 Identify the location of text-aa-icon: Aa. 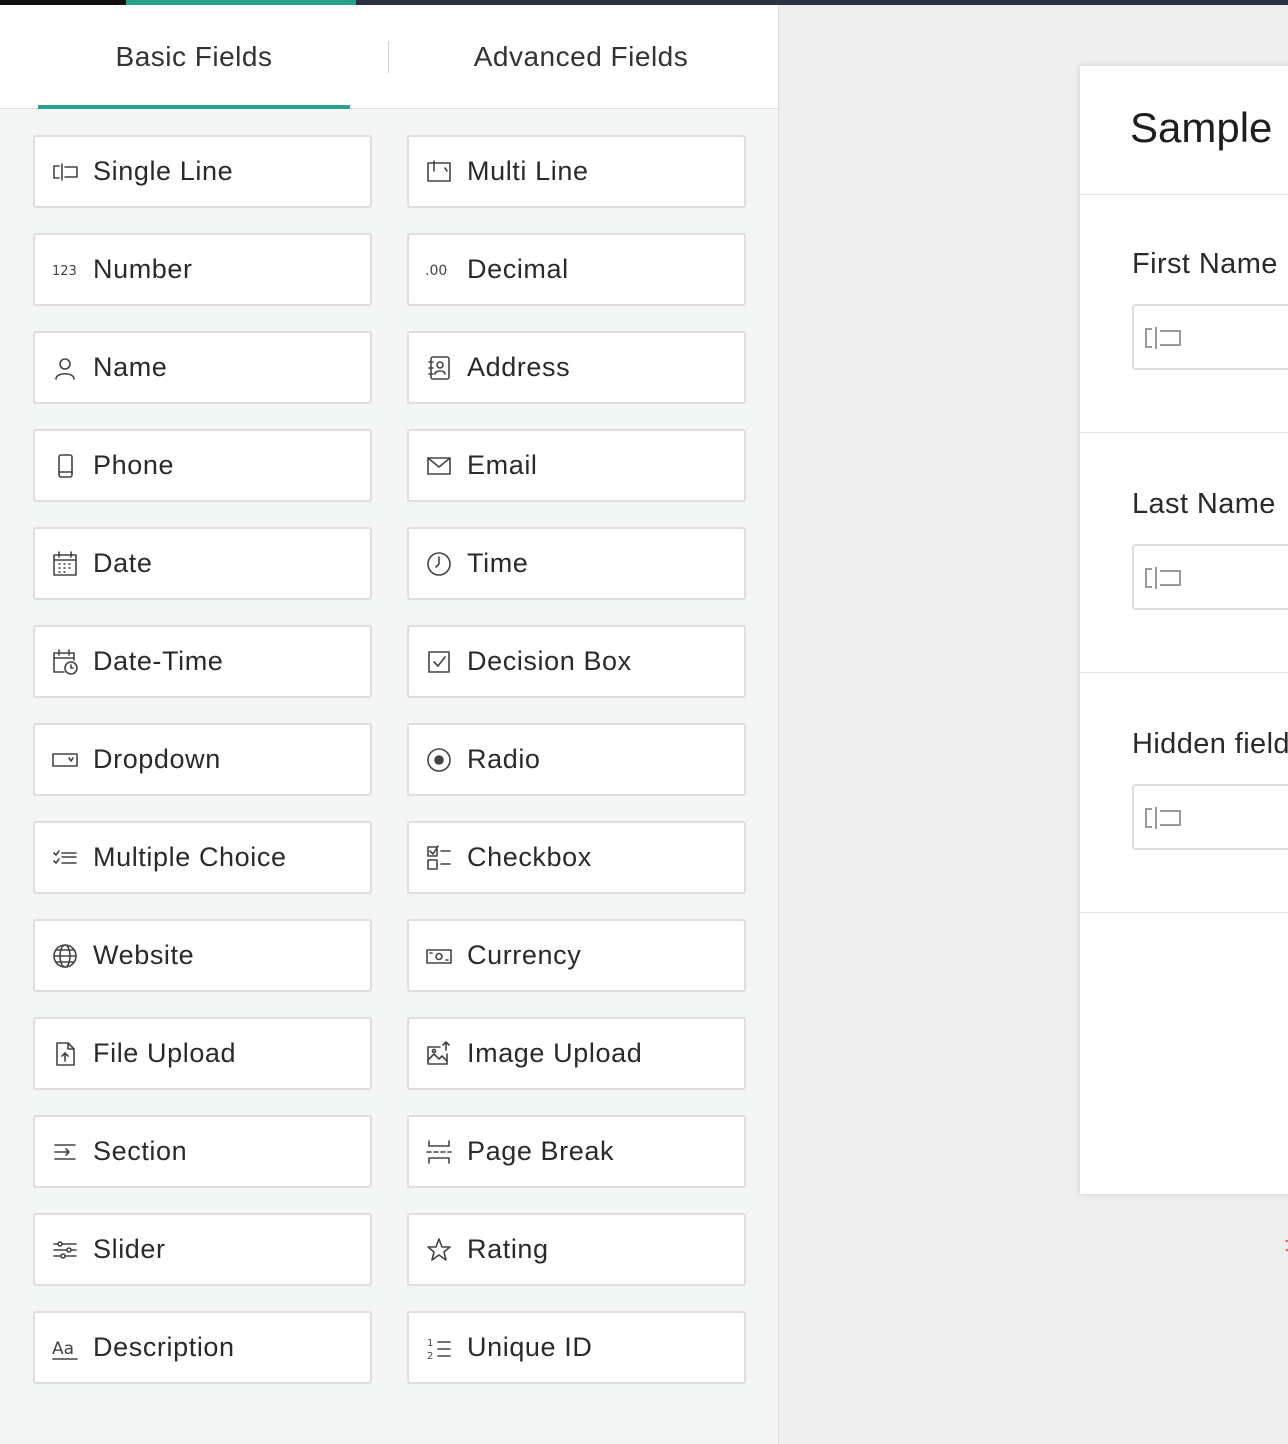
(65, 1348).